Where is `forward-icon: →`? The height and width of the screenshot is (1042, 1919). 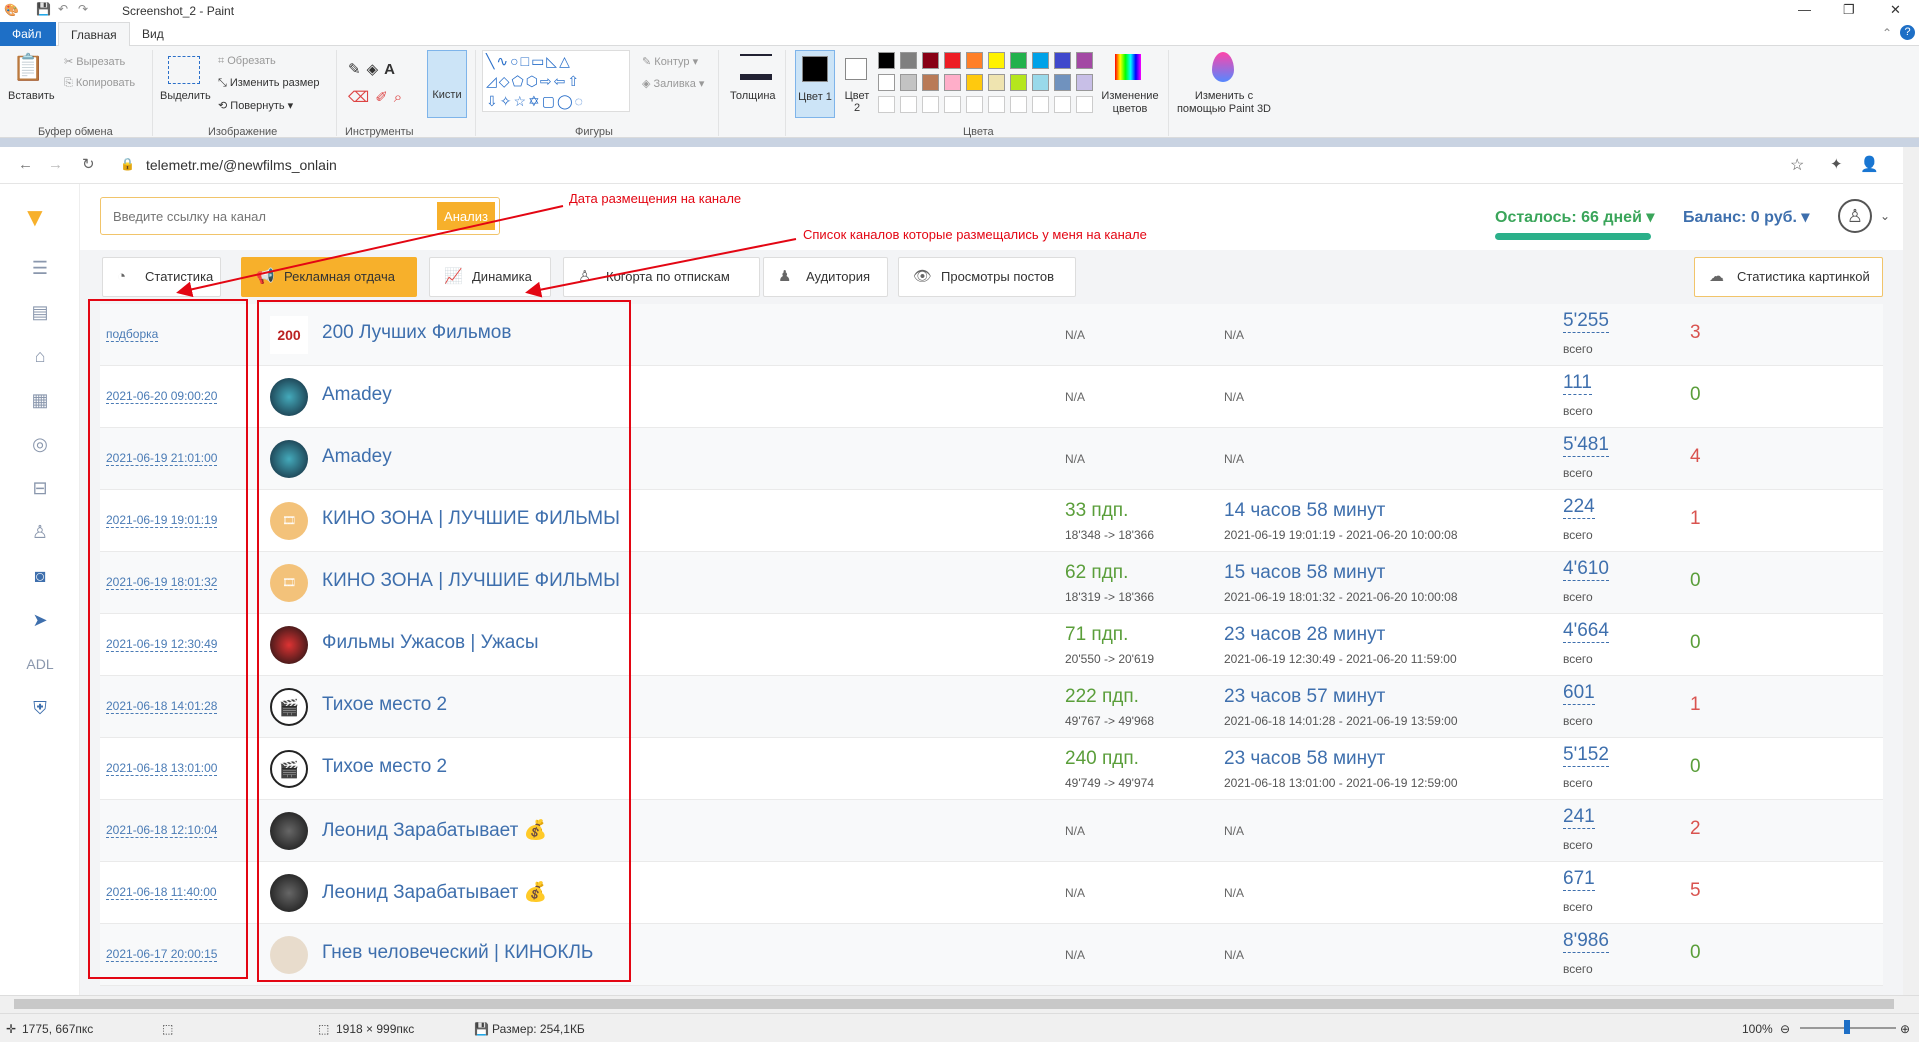
forward-icon: → is located at coordinates (55, 164).